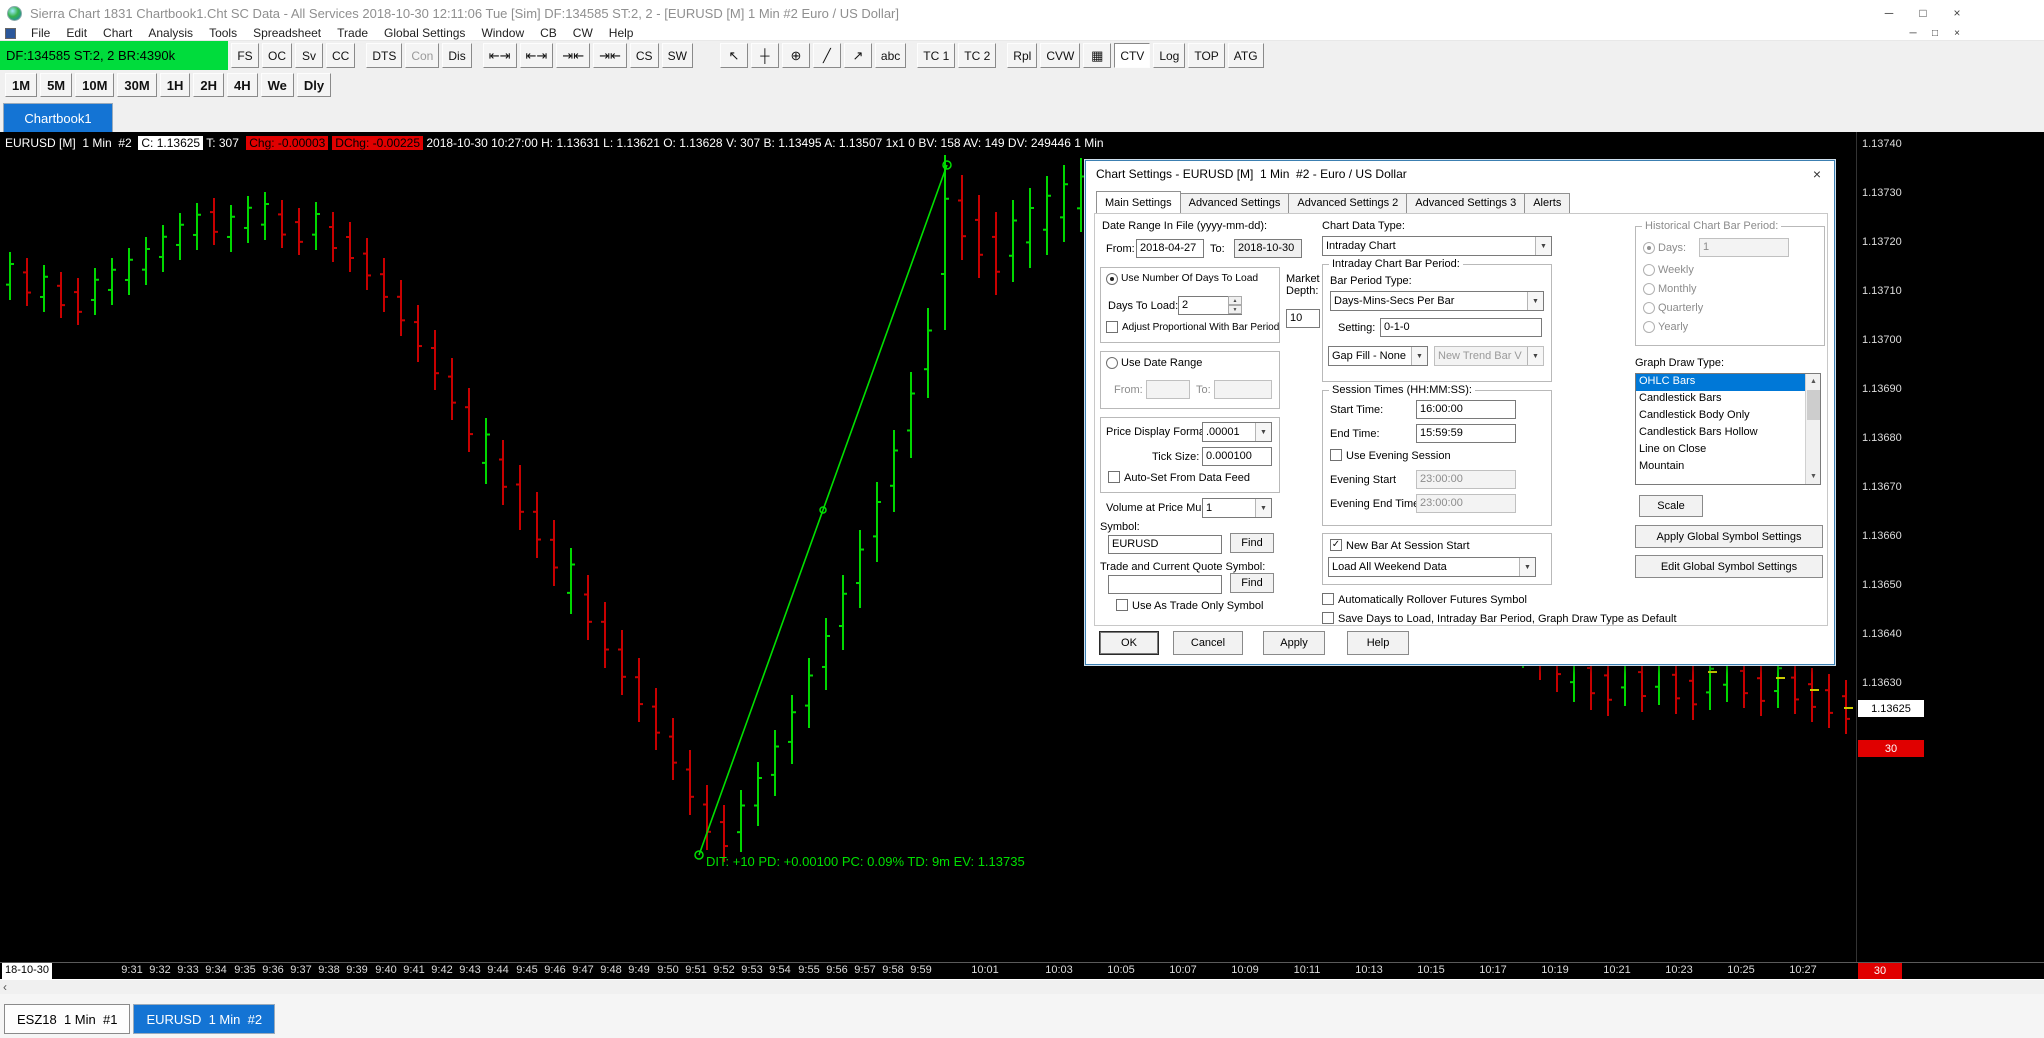  Describe the element at coordinates (1957, 33) in the screenshot. I see `child-close-icon: ×` at that location.